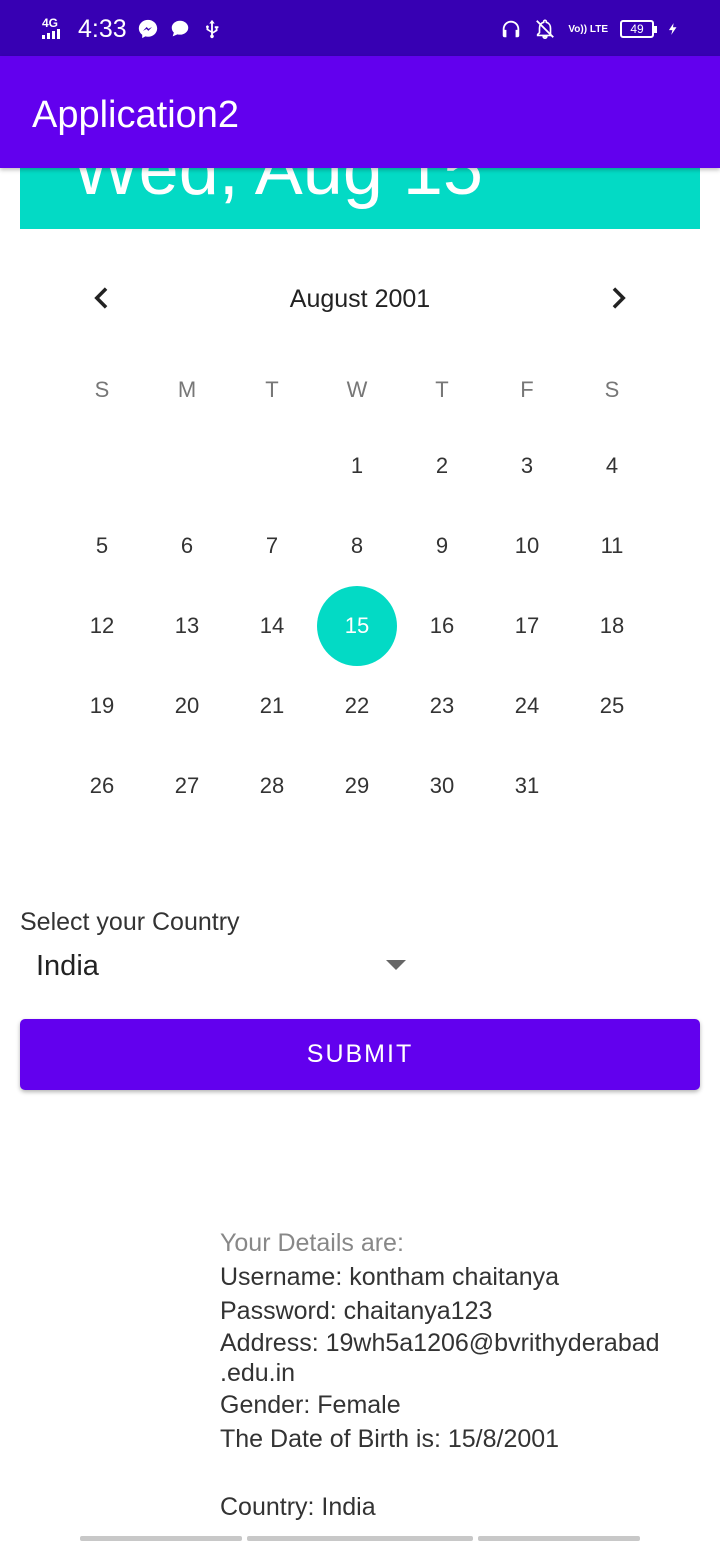  I want to click on calendar-day: 24, so click(527, 706).